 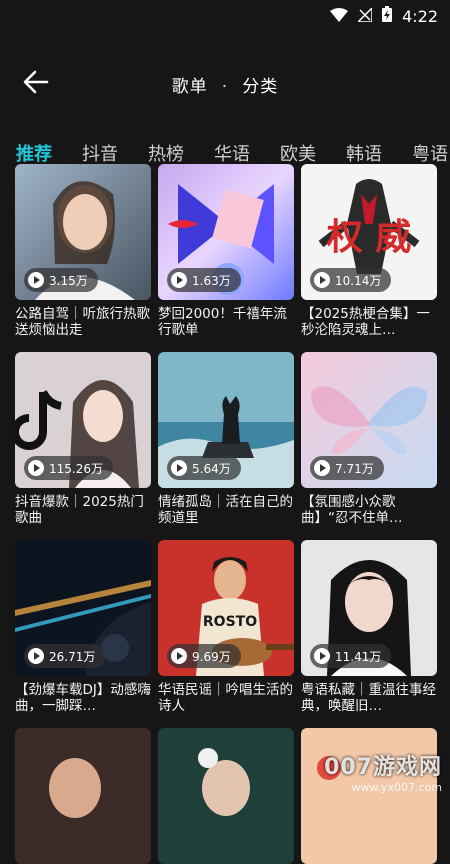 I want to click on playlist-card: 115.26万 抖音爆款｜2025热门歌曲, so click(x=83, y=439).